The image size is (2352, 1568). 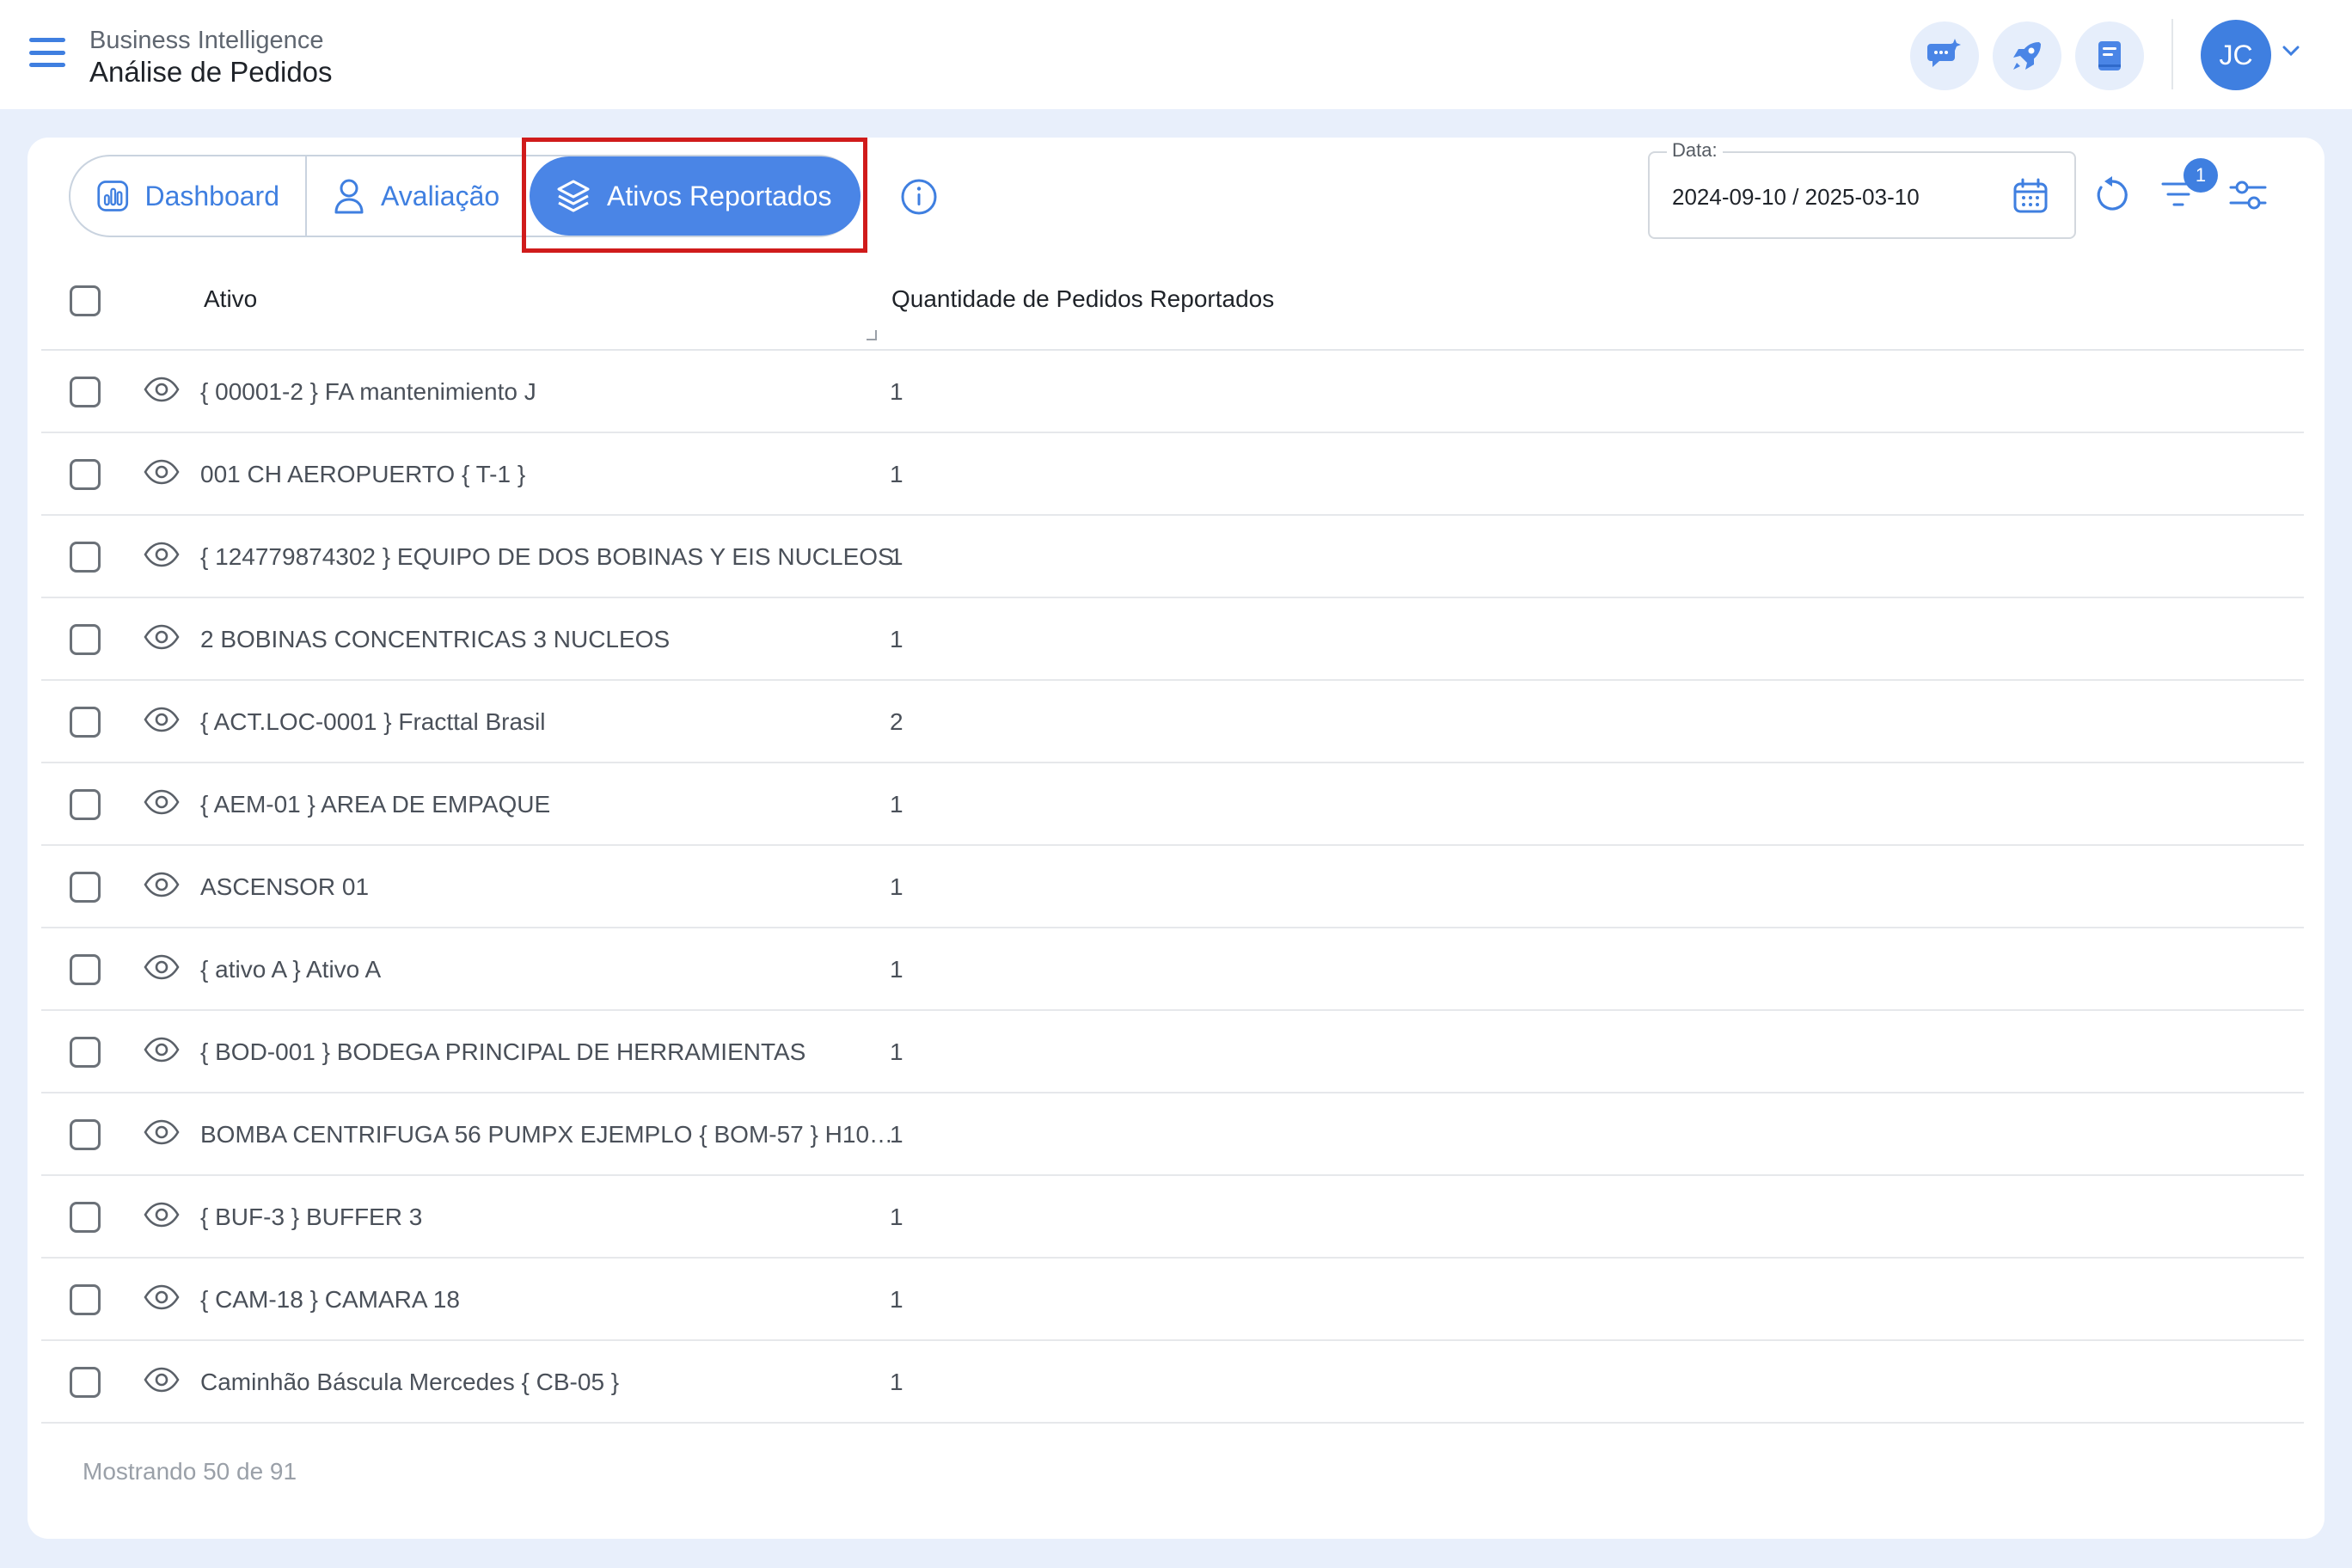 I want to click on table-row: { AEM-01 } AREA DE EMPAQUE 1, so click(x=1172, y=804).